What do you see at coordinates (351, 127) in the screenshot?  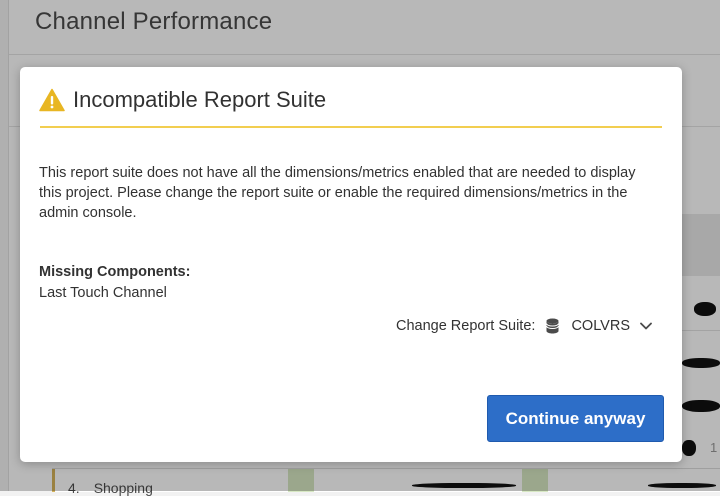 I see `dialog-divider` at bounding box center [351, 127].